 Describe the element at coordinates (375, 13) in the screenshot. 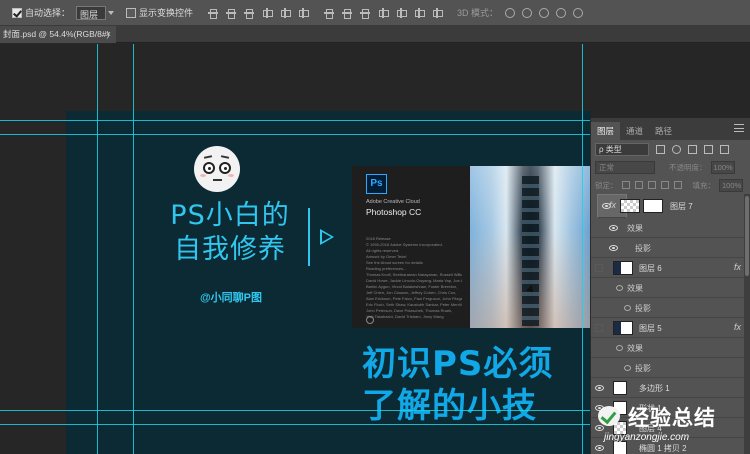

I see `options-bar: 自动选择： 图层 显示变换控件 3D 模式：` at that location.